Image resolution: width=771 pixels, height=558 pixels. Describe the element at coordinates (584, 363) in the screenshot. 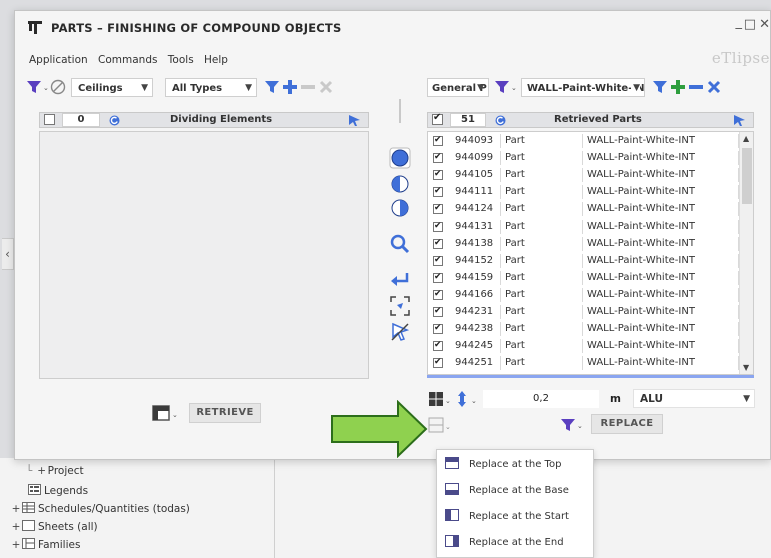

I see `table-row: 944251PartWALL-Paint-White-INT` at that location.